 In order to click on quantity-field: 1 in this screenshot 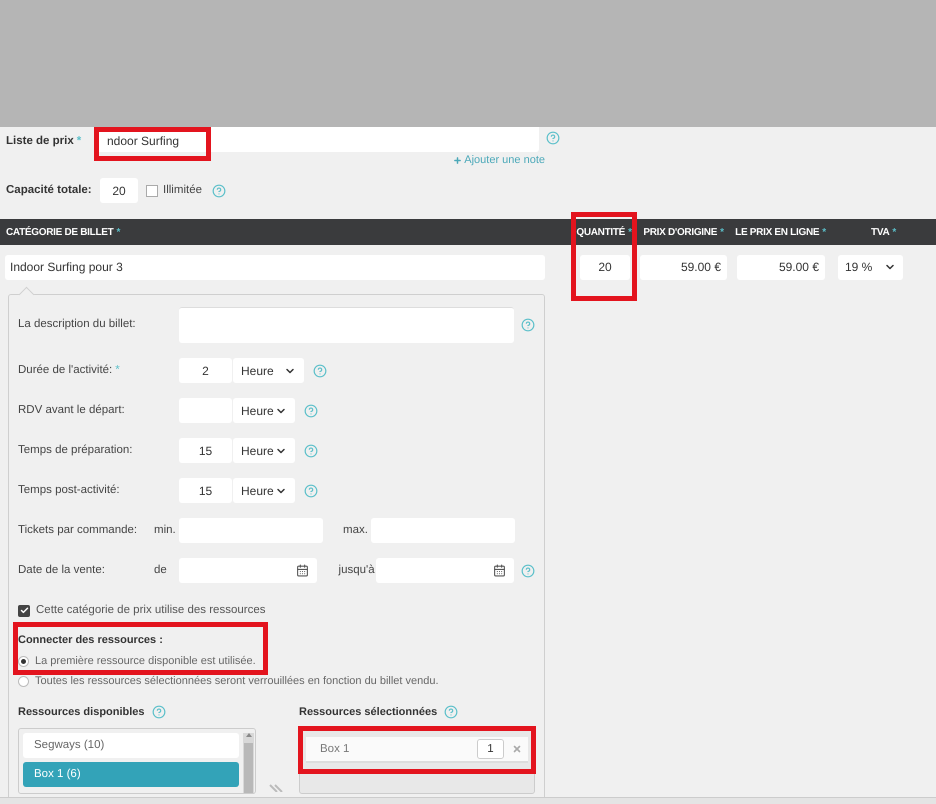, I will do `click(490, 749)`.